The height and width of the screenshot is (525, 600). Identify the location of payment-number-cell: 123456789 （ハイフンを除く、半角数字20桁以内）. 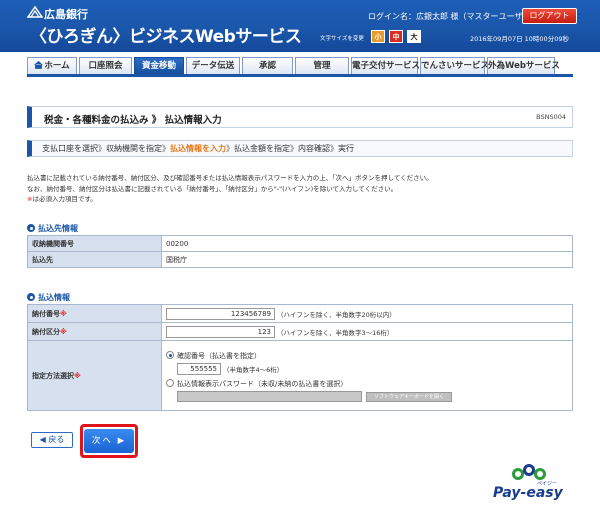
(367, 313).